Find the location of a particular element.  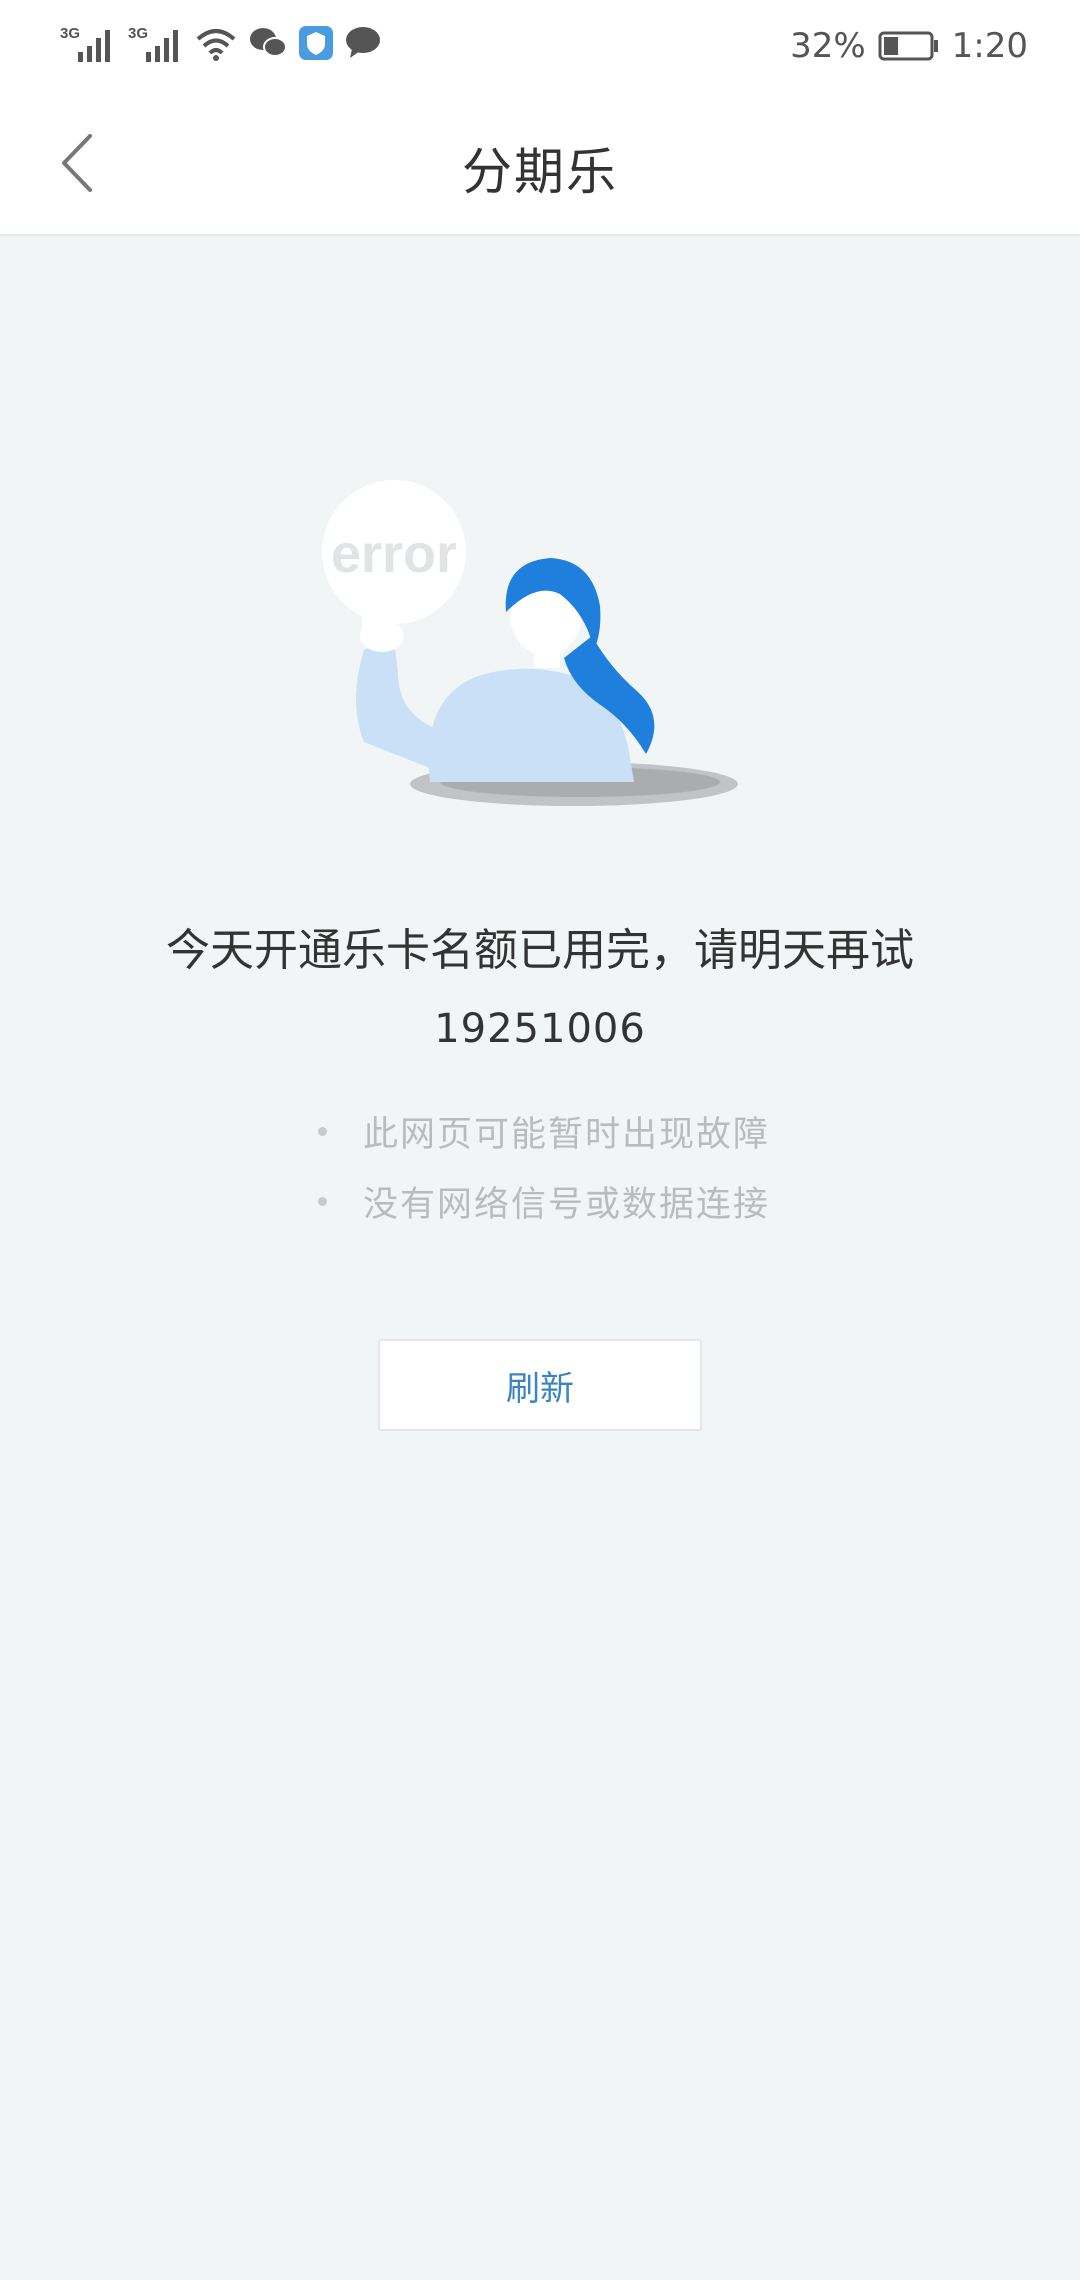

status-icons: 3G 3G is located at coordinates (220, 43).